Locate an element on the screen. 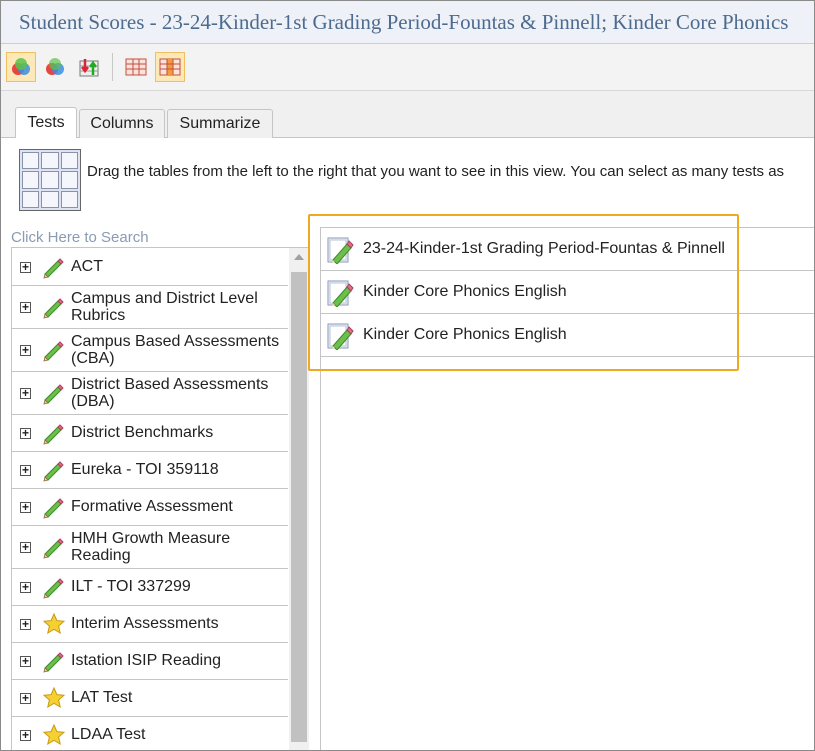  tree-item: LDAA Test is located at coordinates (150, 733).